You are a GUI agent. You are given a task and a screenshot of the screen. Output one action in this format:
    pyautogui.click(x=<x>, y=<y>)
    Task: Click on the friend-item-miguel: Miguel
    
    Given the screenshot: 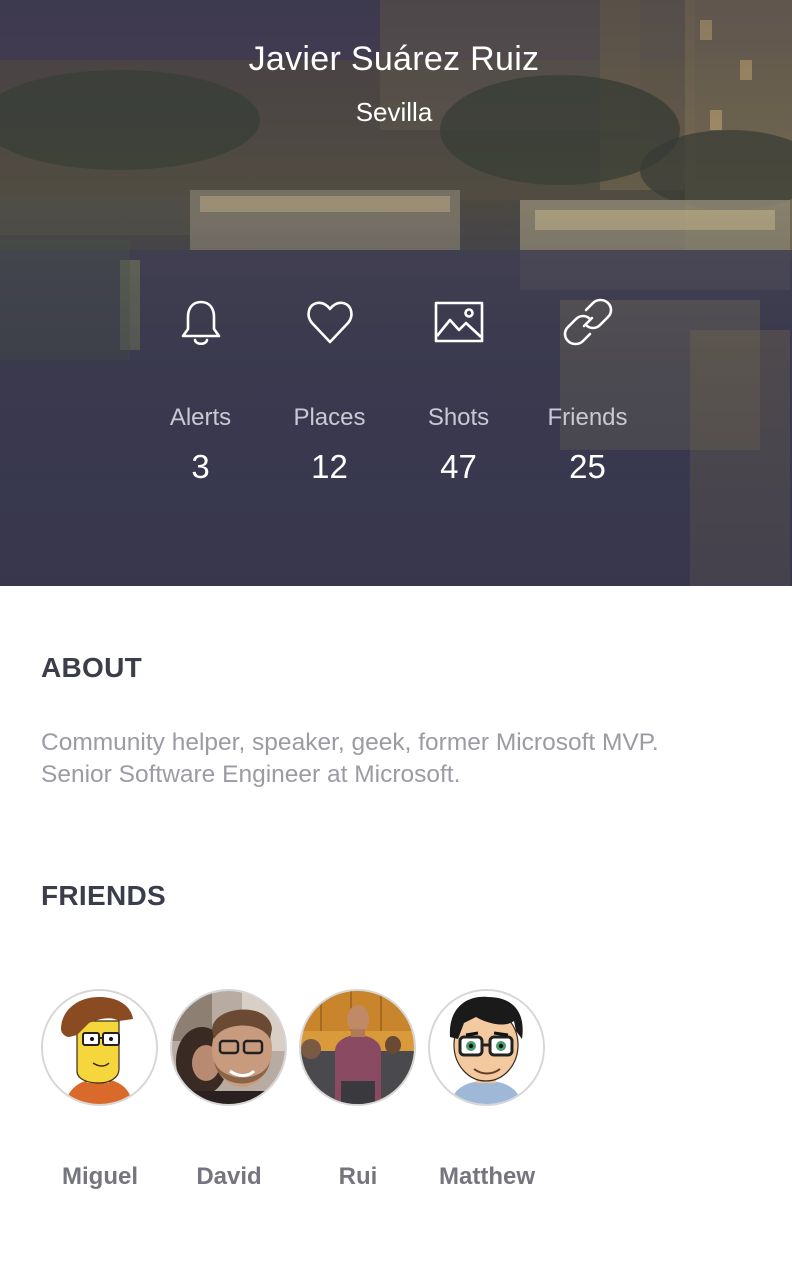 What is the action you would take?
    pyautogui.click(x=100, y=1094)
    